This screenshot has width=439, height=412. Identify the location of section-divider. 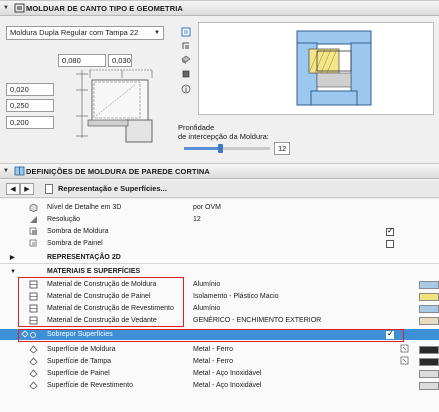
(219, 263).